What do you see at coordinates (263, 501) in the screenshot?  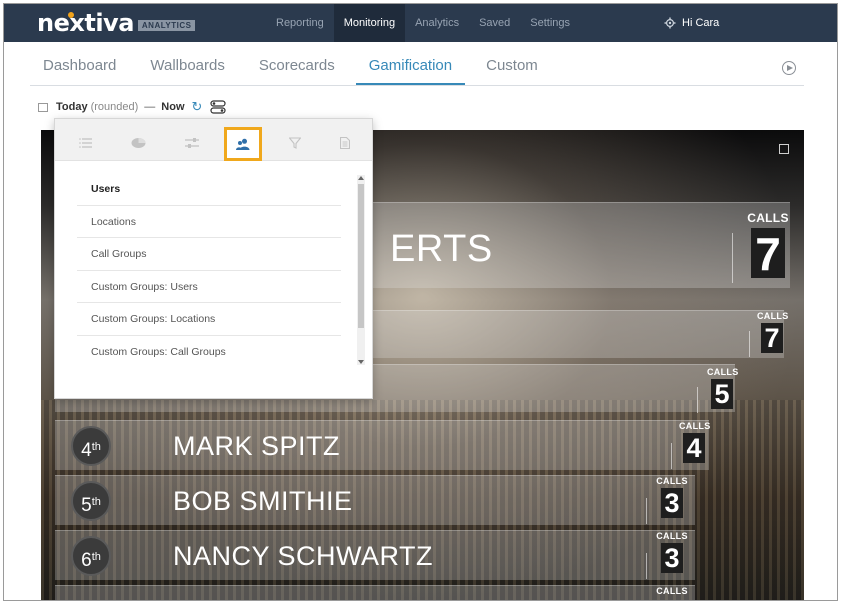 I see `row-name: BOB SMITHIE` at bounding box center [263, 501].